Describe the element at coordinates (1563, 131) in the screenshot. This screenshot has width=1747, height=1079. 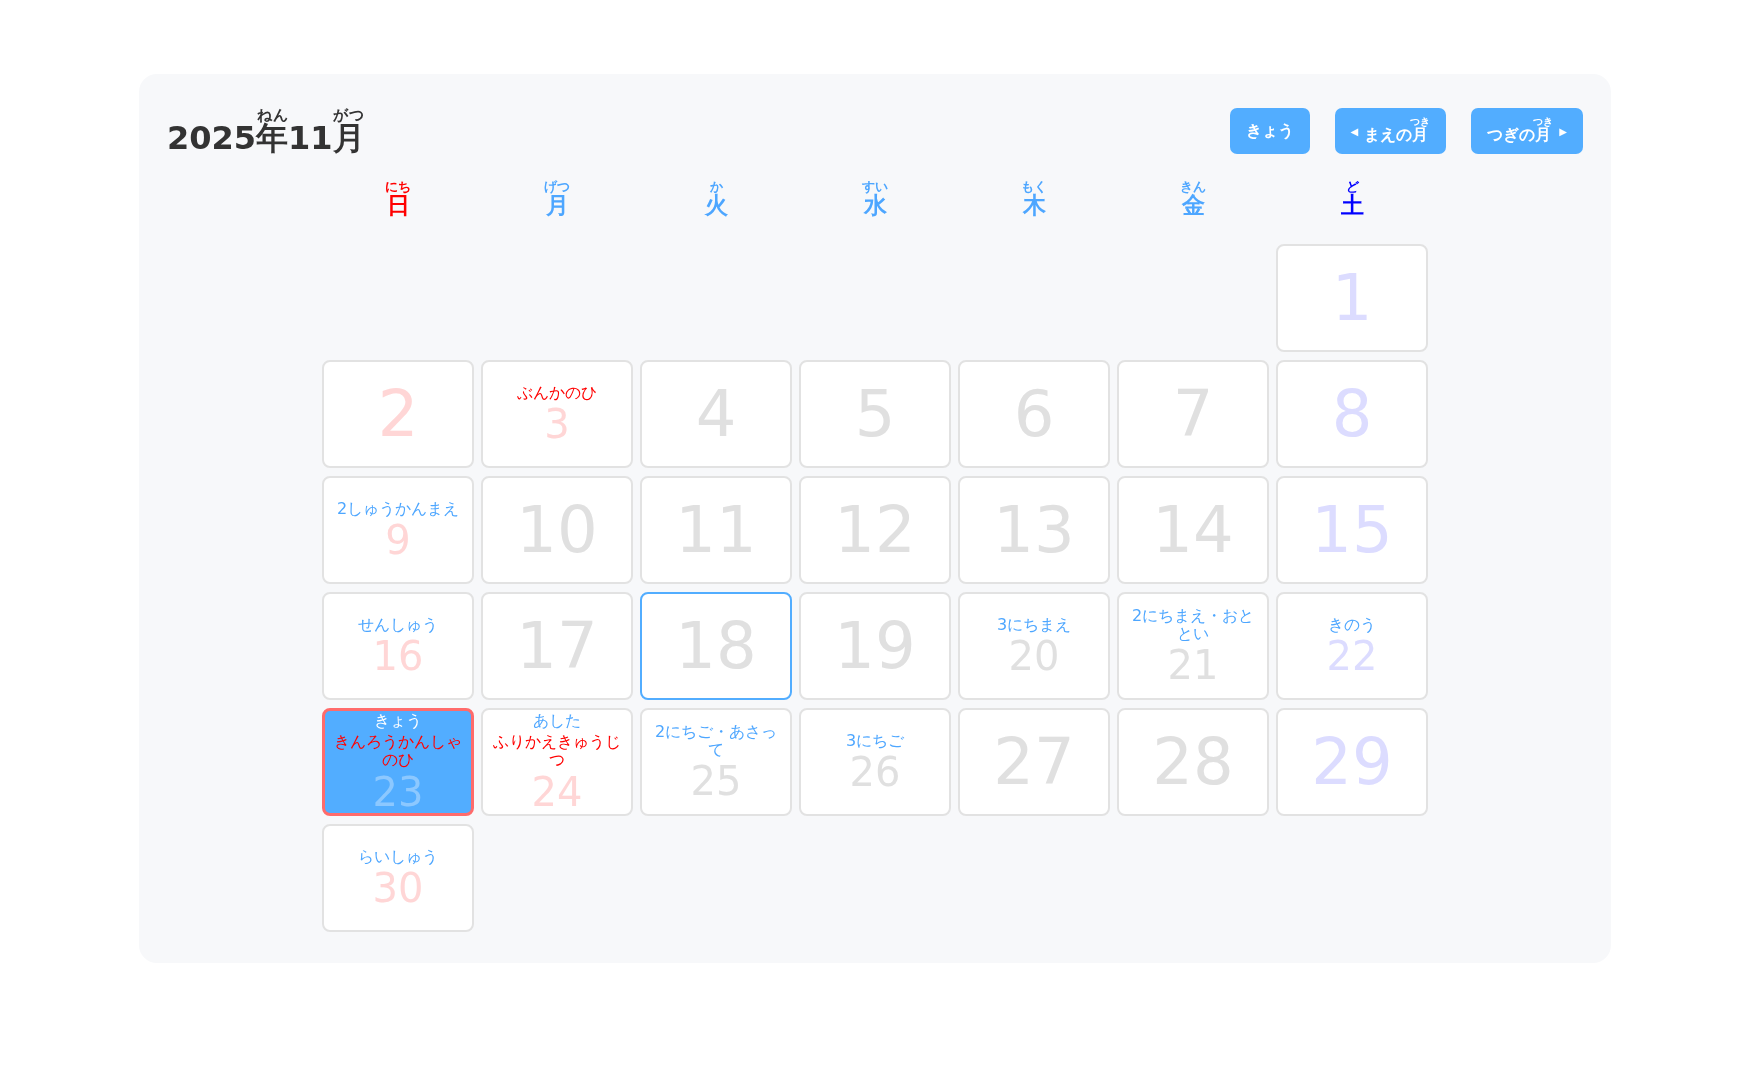
I see `right-triangle-icon: ▶` at that location.